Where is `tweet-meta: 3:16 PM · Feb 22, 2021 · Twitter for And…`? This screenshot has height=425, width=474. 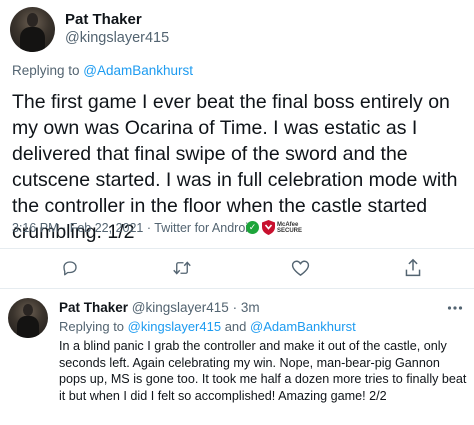 tweet-meta: 3:16 PM · Feb 22, 2021 · Twitter for And… is located at coordinates (133, 228).